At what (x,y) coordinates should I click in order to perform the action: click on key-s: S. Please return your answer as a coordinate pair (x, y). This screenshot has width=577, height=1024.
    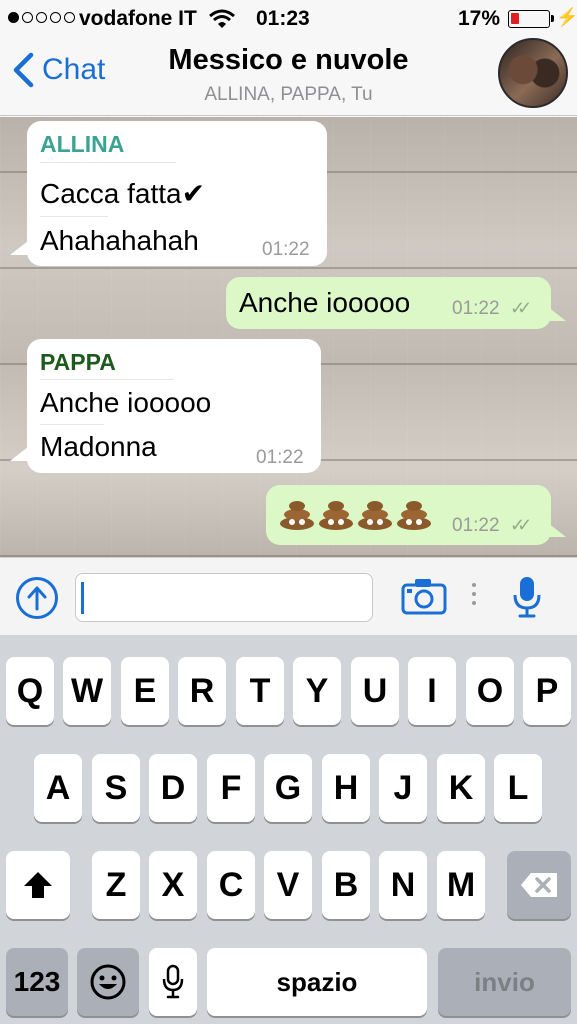
    Looking at the image, I should click on (116, 788).